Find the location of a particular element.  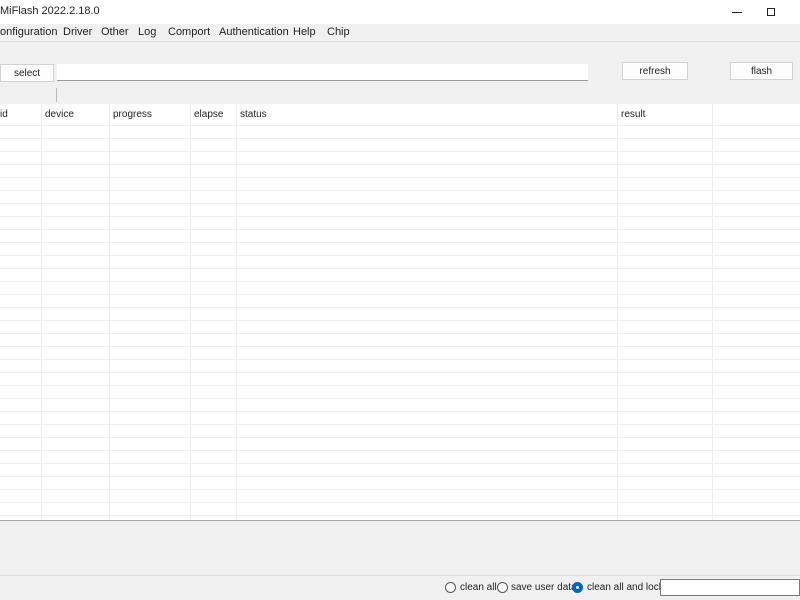

column-header-progress: progress is located at coordinates (132, 114).